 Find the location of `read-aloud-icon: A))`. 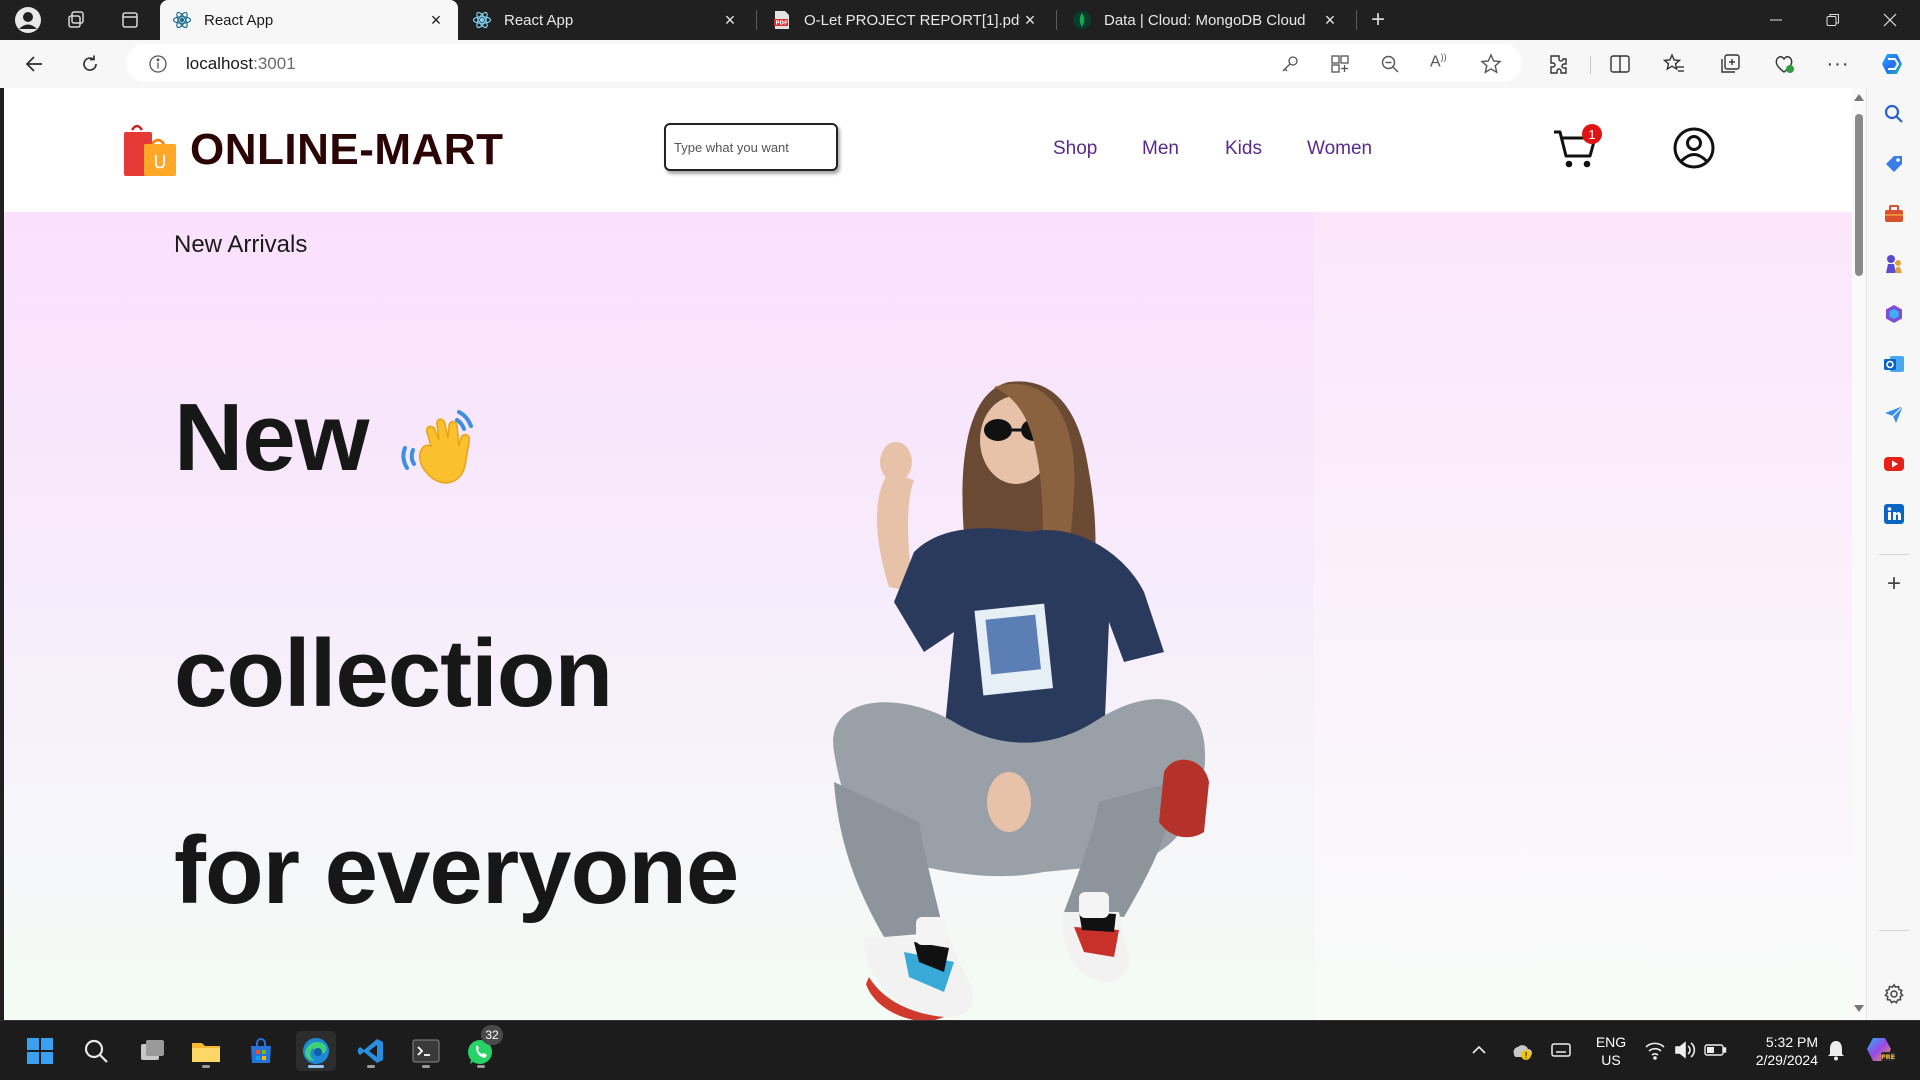

read-aloud-icon: A)) is located at coordinates (1438, 61).